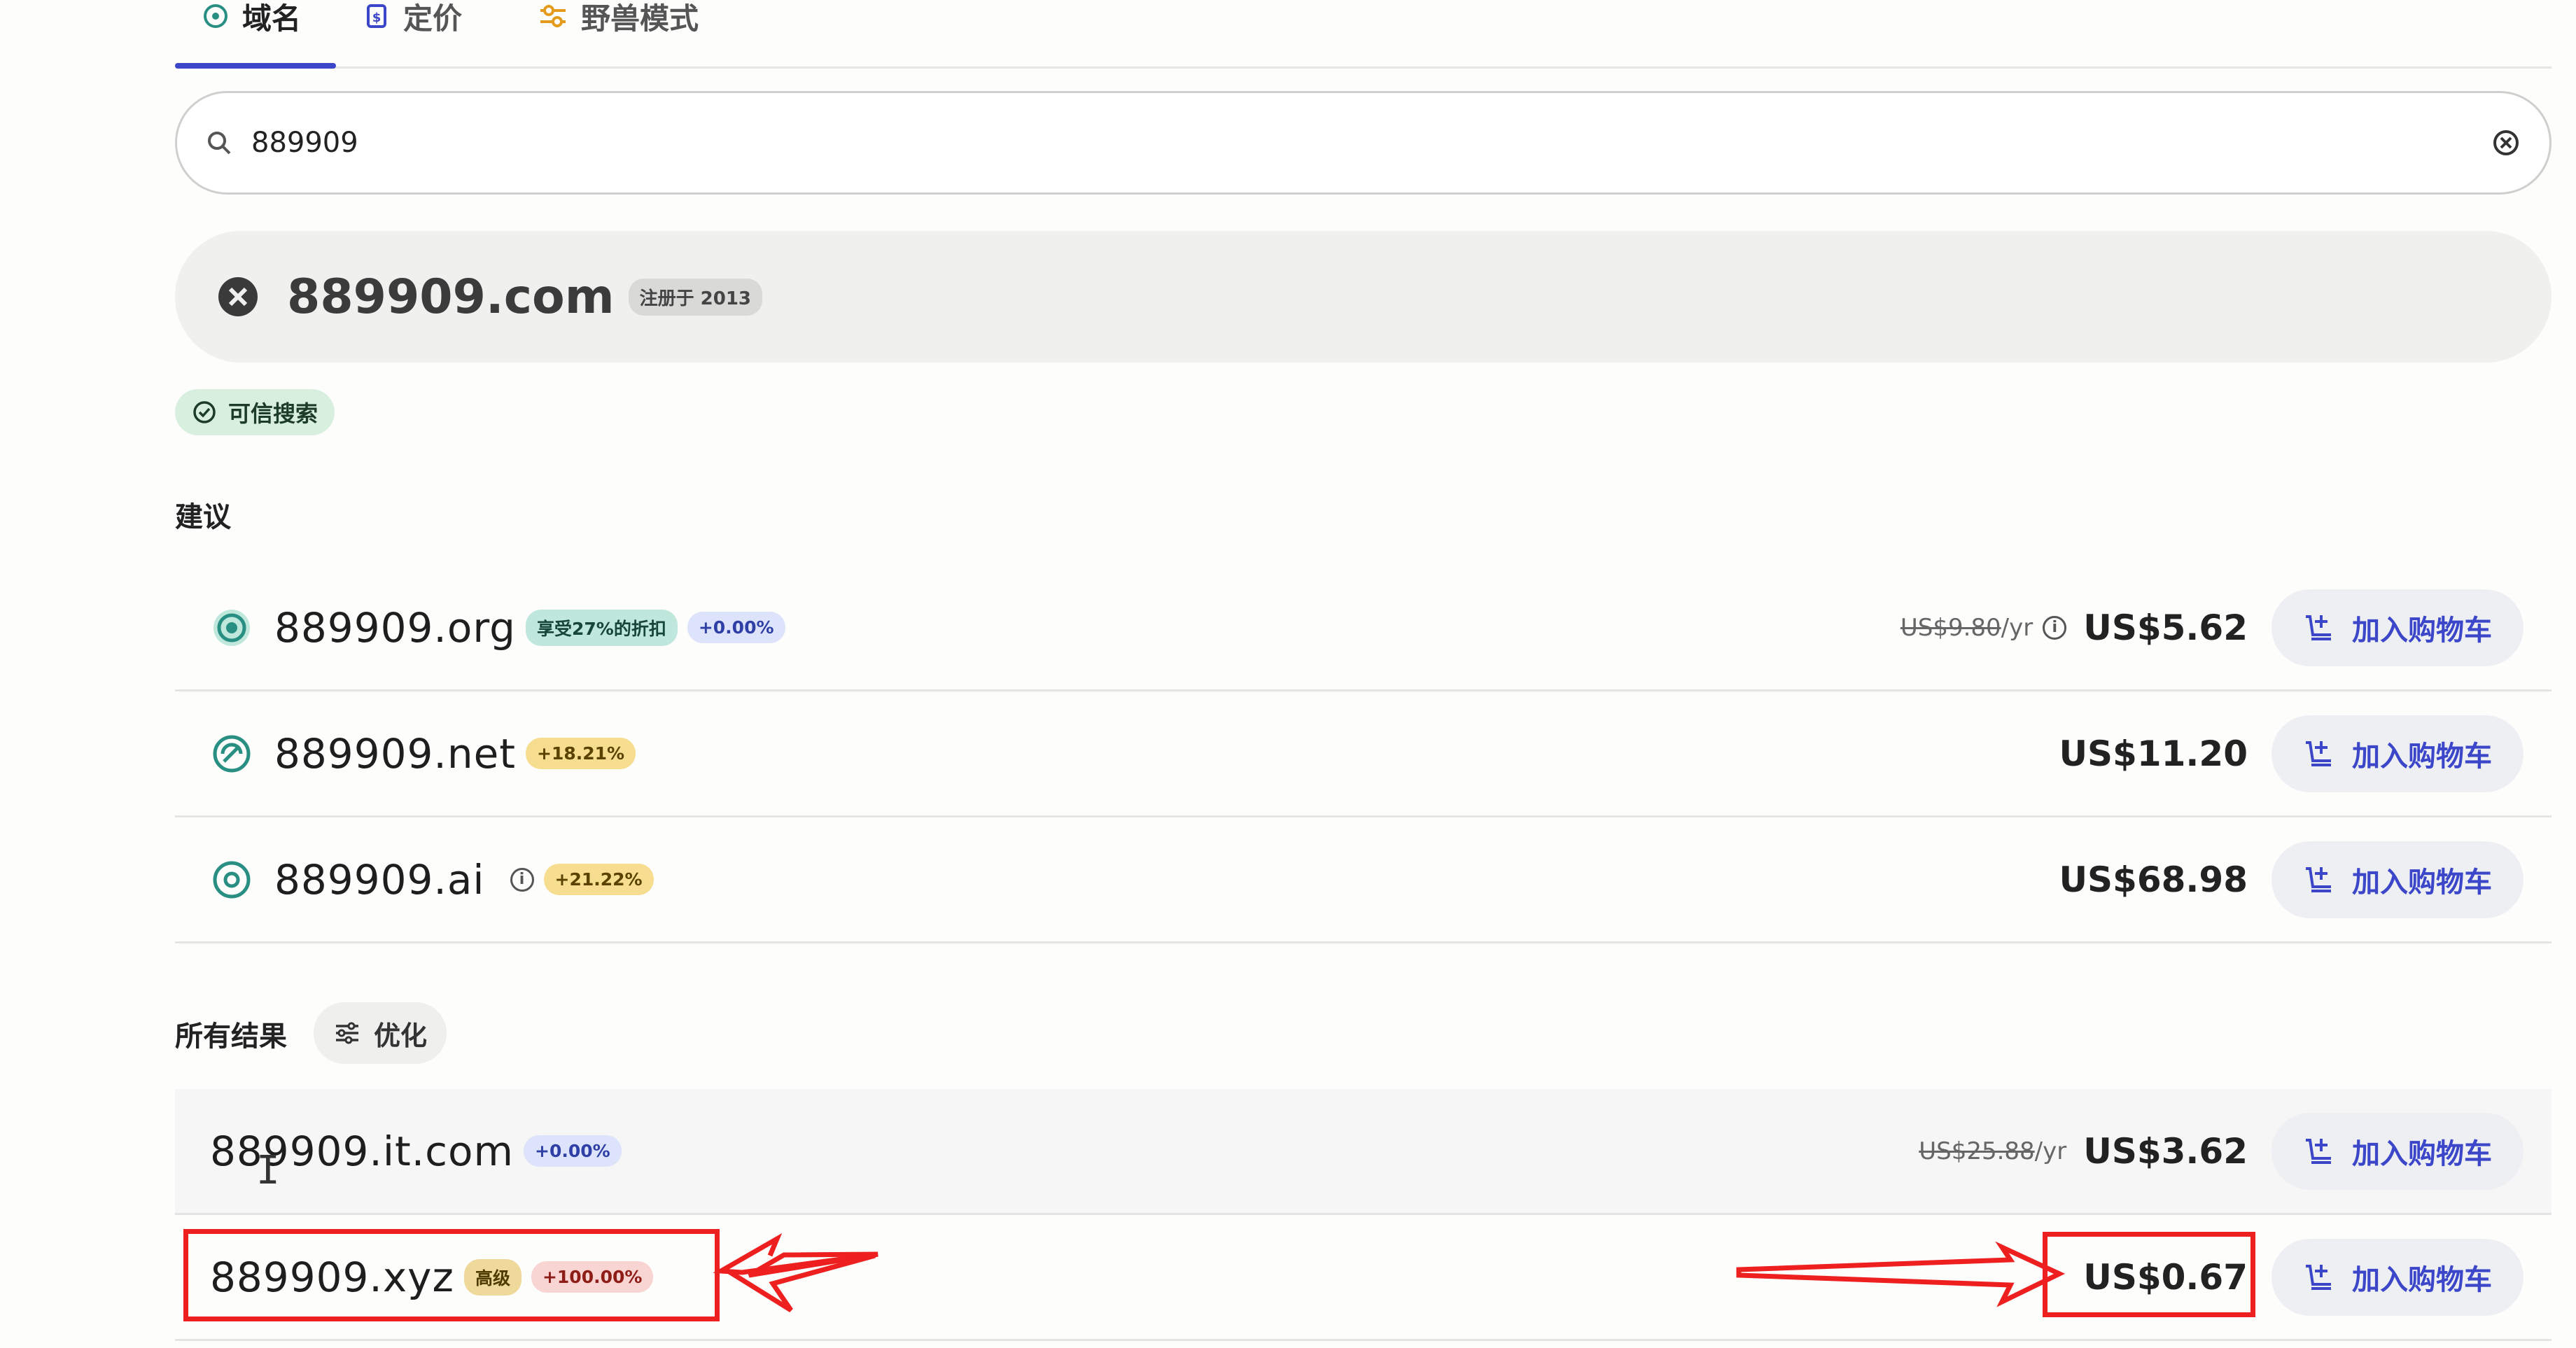 This screenshot has width=2576, height=1348. Describe the element at coordinates (1977, 1151) in the screenshot. I see `original-price: US$25.88` at that location.